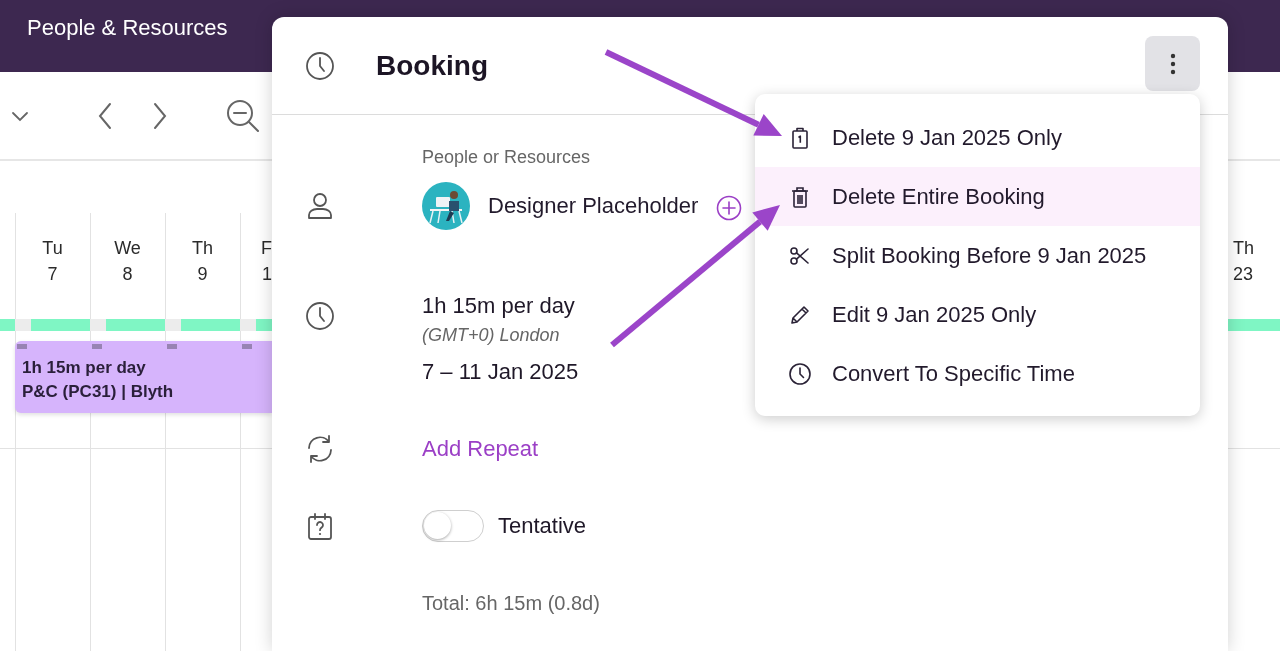  What do you see at coordinates (127, 248) in the screenshot?
I see `weekday-label: We` at bounding box center [127, 248].